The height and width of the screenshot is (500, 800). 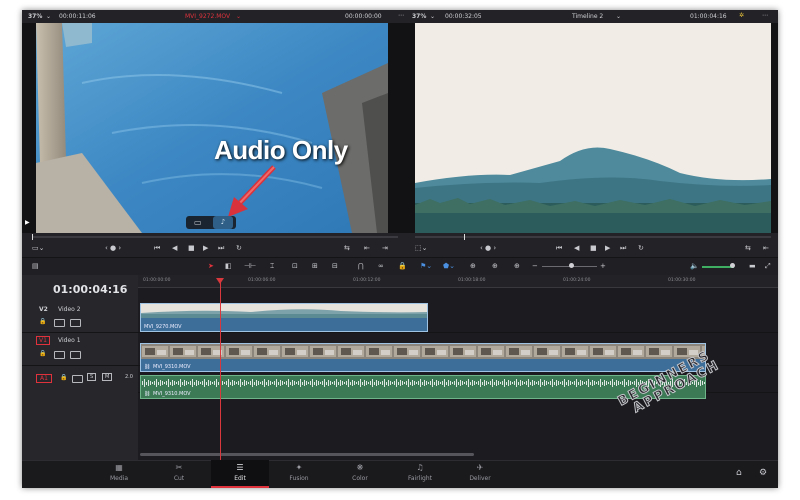 I want to click on source-loop-icon: ↻, so click(x=239, y=248).